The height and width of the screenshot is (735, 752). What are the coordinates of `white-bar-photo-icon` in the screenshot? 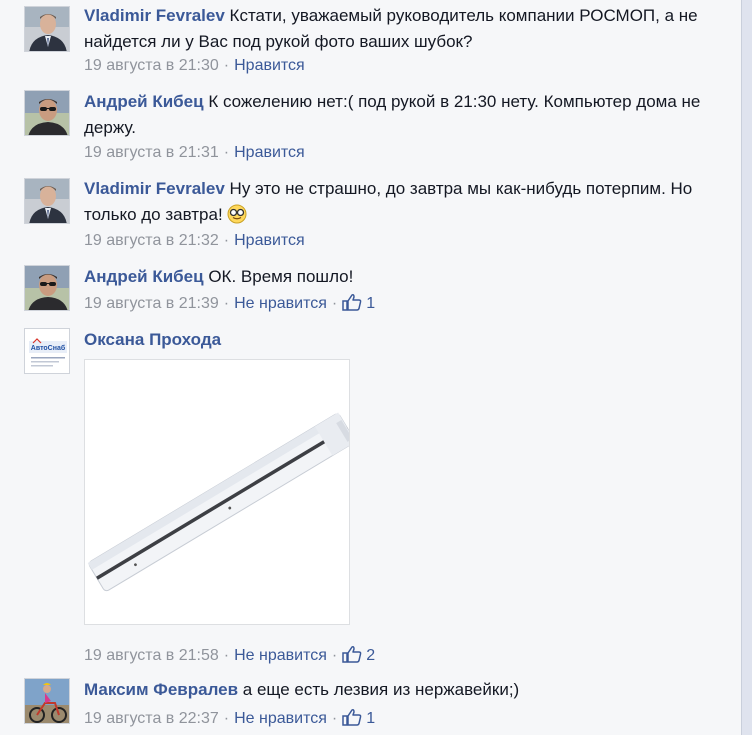 It's located at (217, 492).